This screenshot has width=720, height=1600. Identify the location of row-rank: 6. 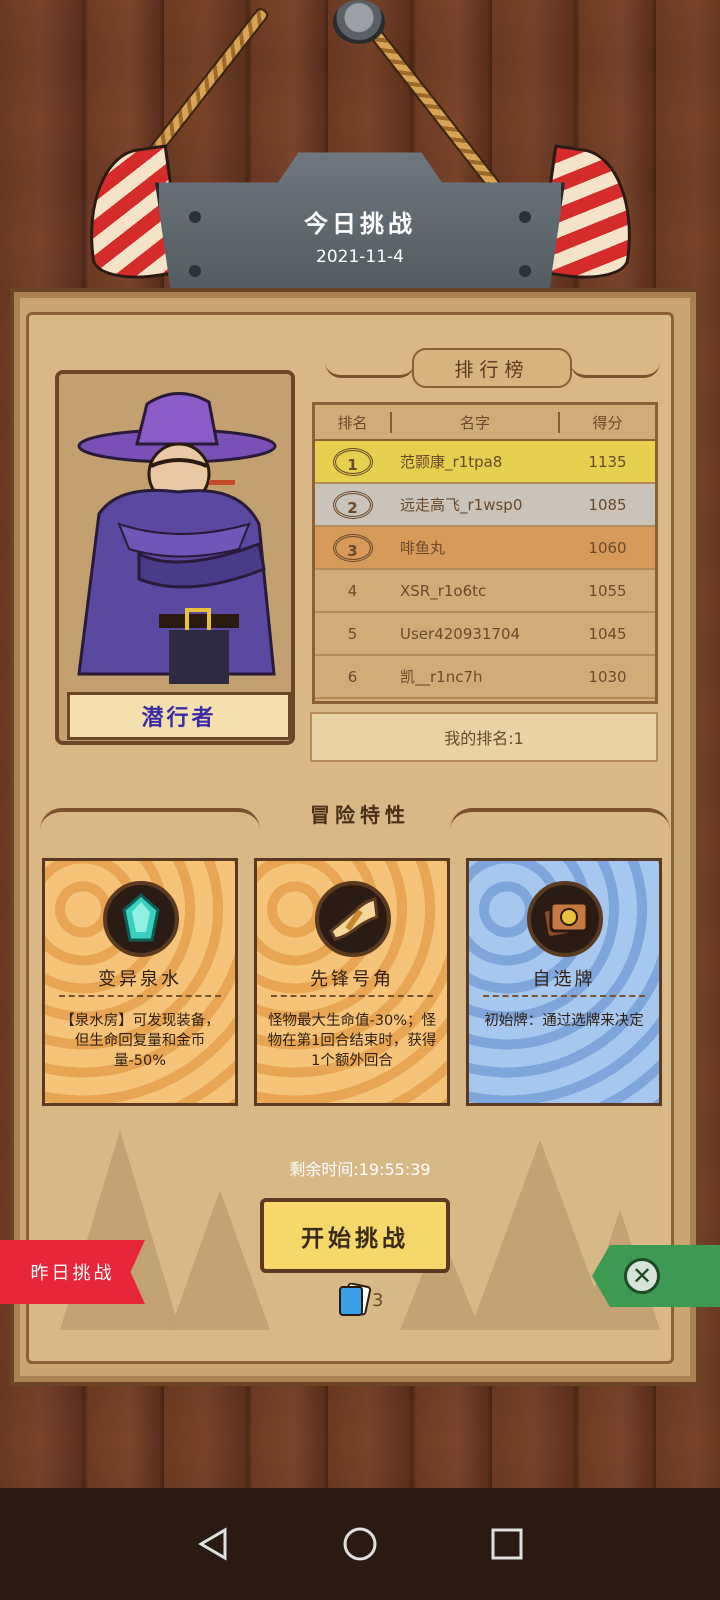
(352, 676).